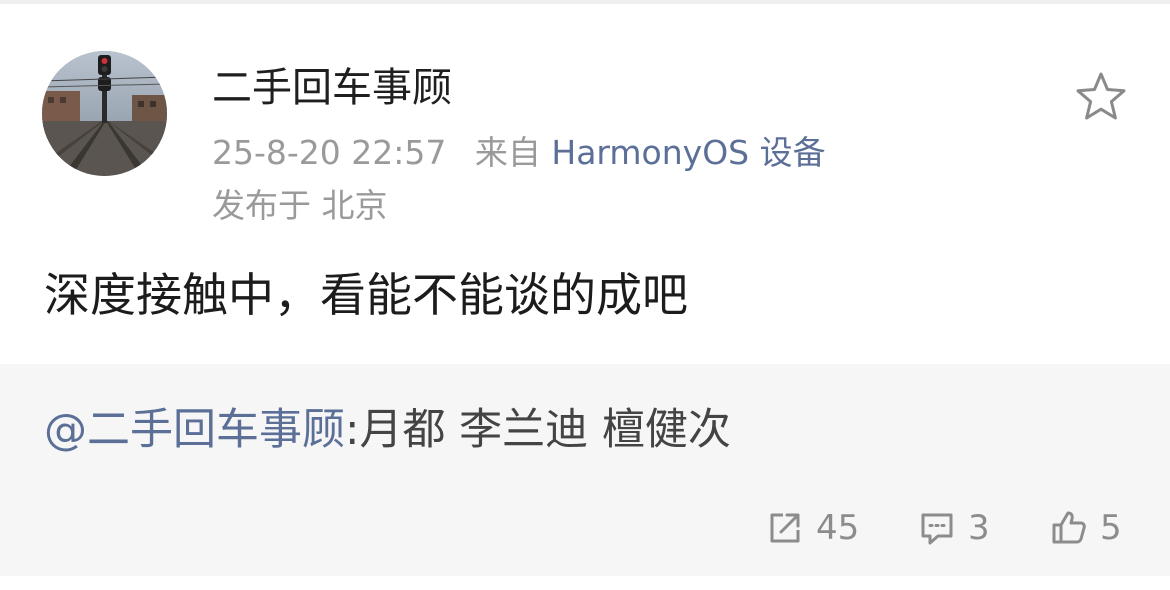 This screenshot has height=590, width=1170. Describe the element at coordinates (1069, 527) in the screenshot. I see `thumbs-up-icon` at that location.